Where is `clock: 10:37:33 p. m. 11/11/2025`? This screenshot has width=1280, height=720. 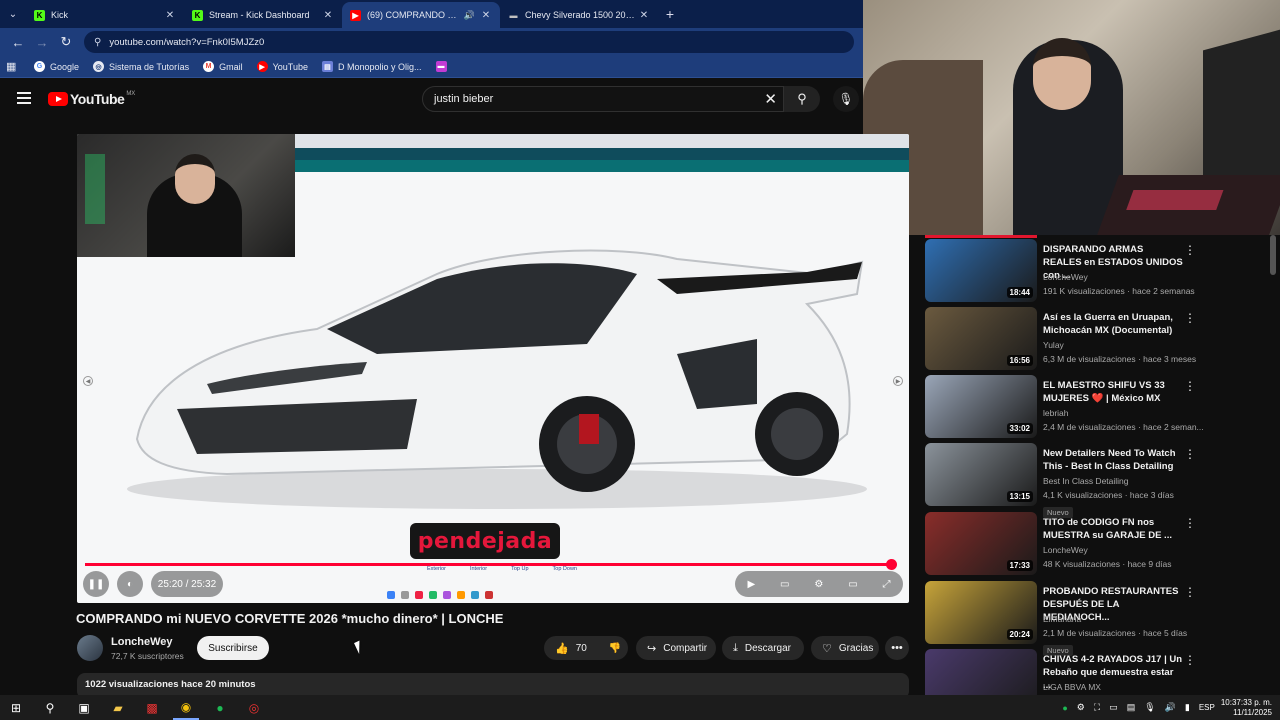 clock: 10:37:33 p. m. 11/11/2025 is located at coordinates (1246, 708).